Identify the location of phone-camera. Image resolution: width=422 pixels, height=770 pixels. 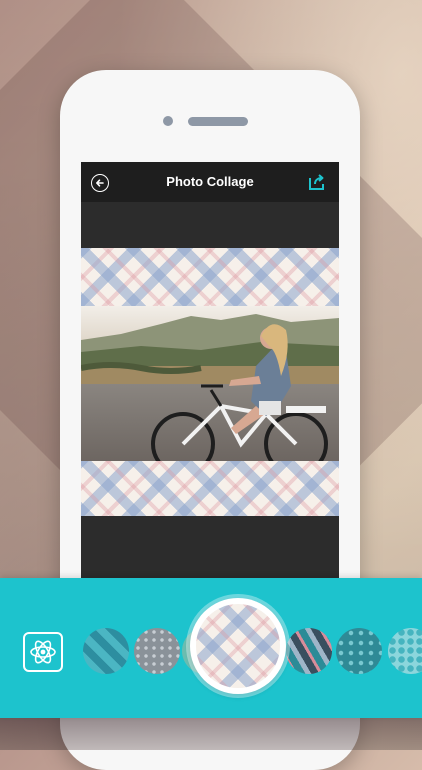
(168, 121).